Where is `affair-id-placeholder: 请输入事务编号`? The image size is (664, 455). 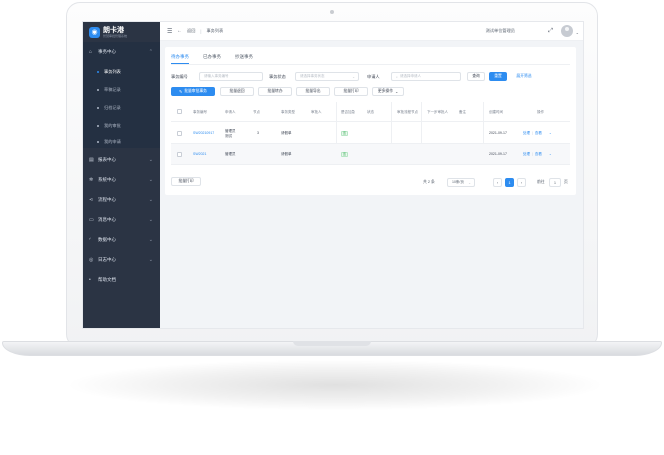
affair-id-placeholder: 请输入事务编号 is located at coordinates (216, 76).